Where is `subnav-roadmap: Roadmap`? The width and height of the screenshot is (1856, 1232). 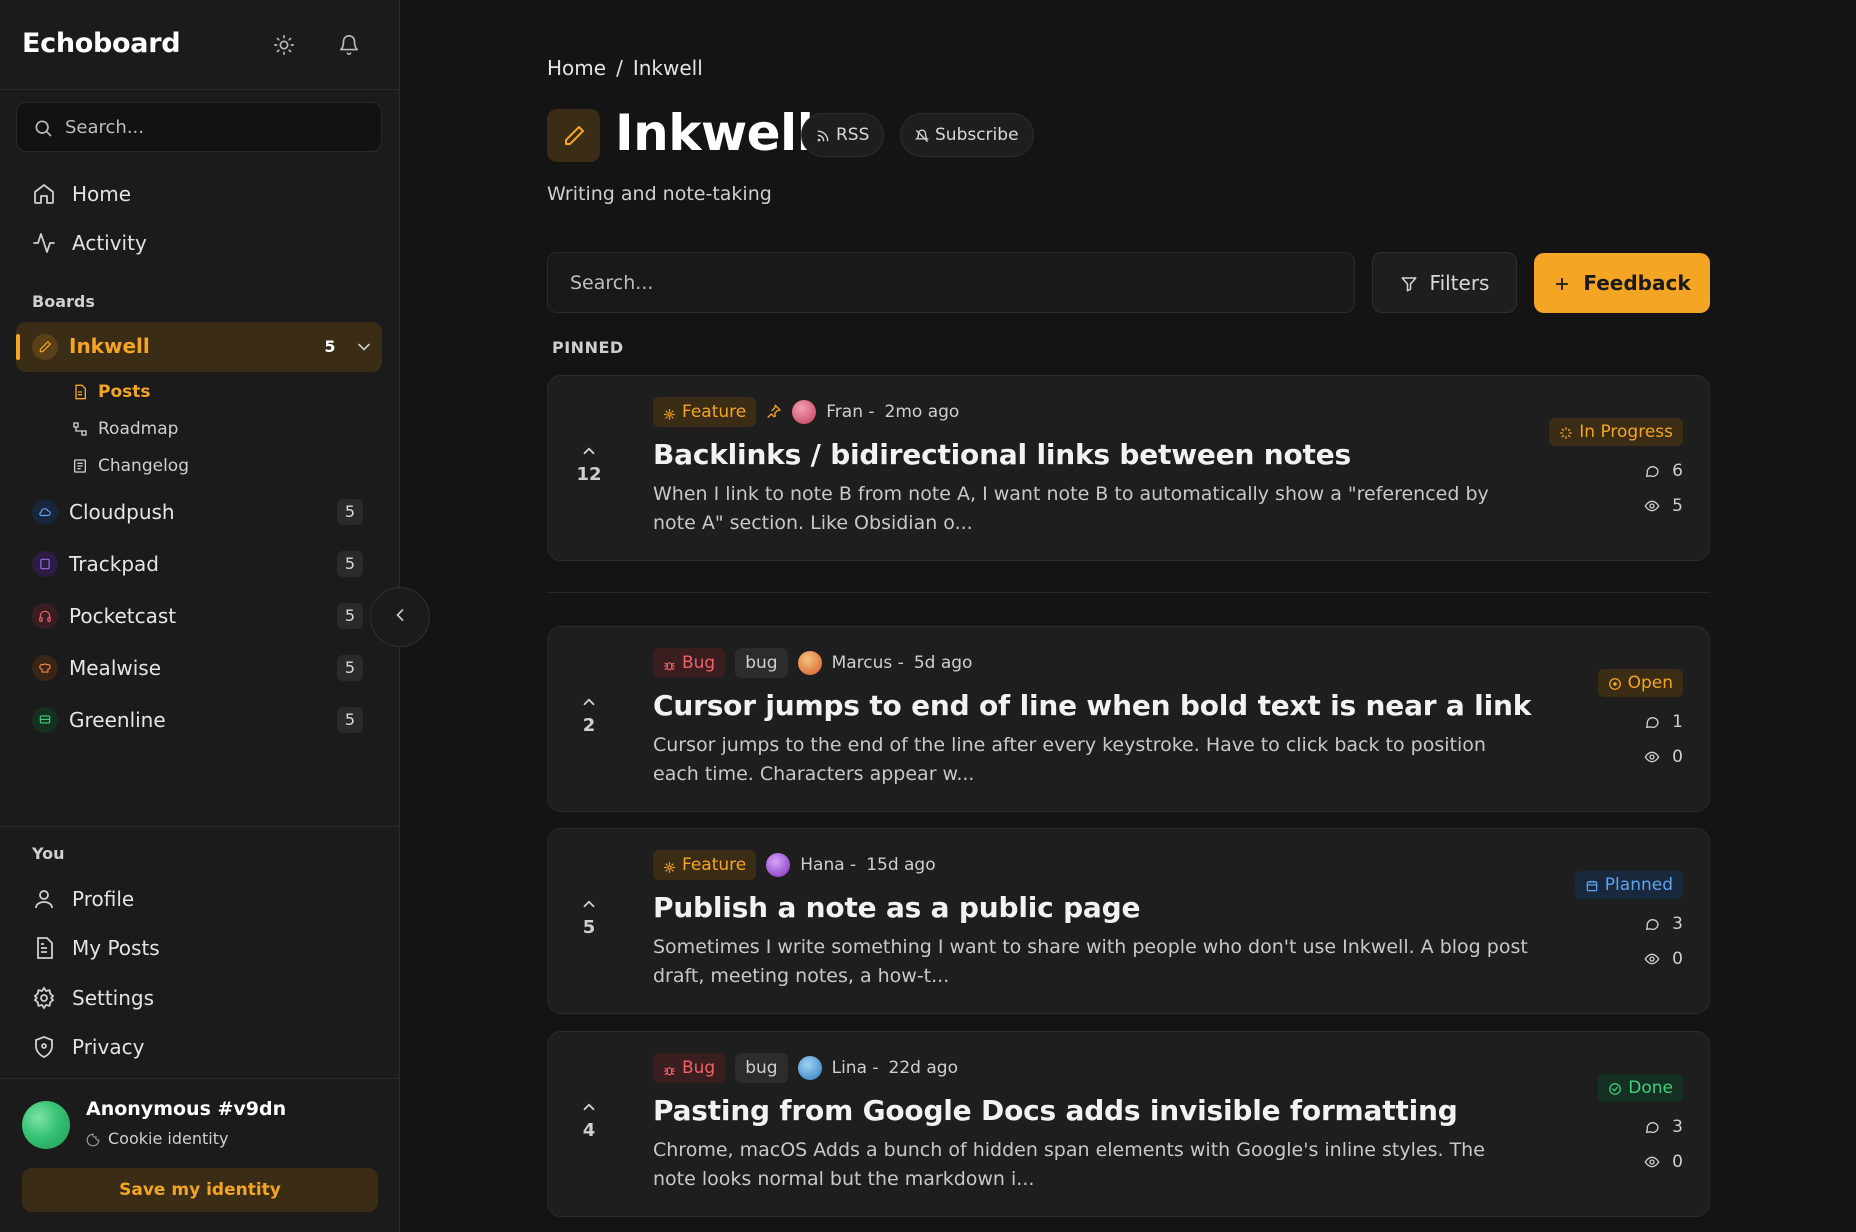 subnav-roadmap: Roadmap is located at coordinates (125, 429).